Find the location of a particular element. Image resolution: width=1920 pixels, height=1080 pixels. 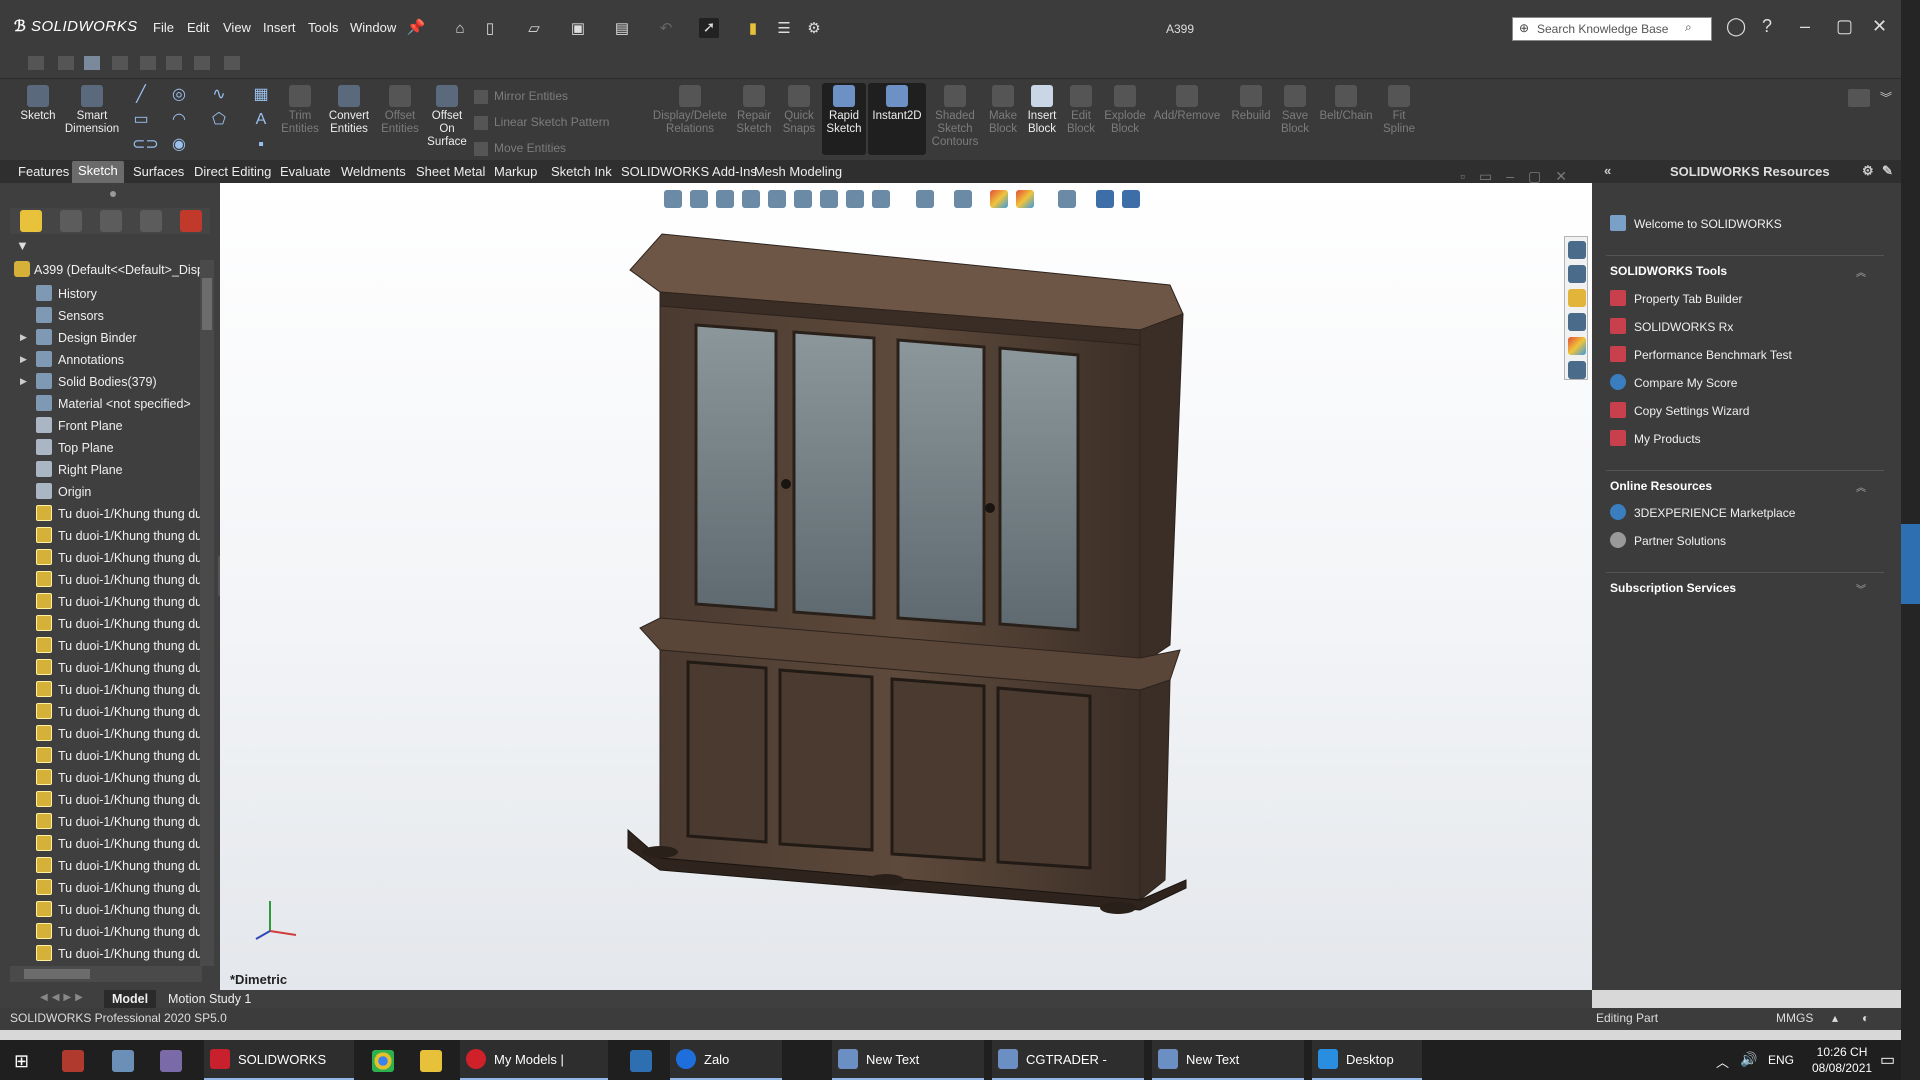

circle-icon: ◎ is located at coordinates (179, 95).